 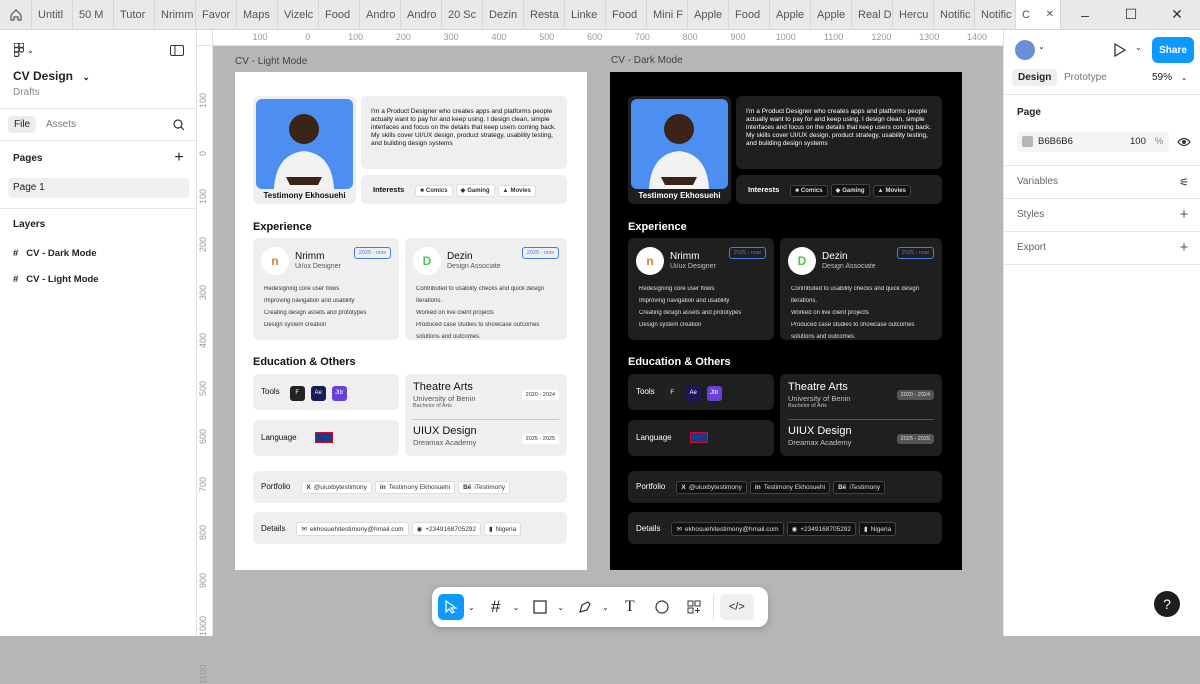 What do you see at coordinates (427, 261) in the screenshot?
I see `company-logo: D` at bounding box center [427, 261].